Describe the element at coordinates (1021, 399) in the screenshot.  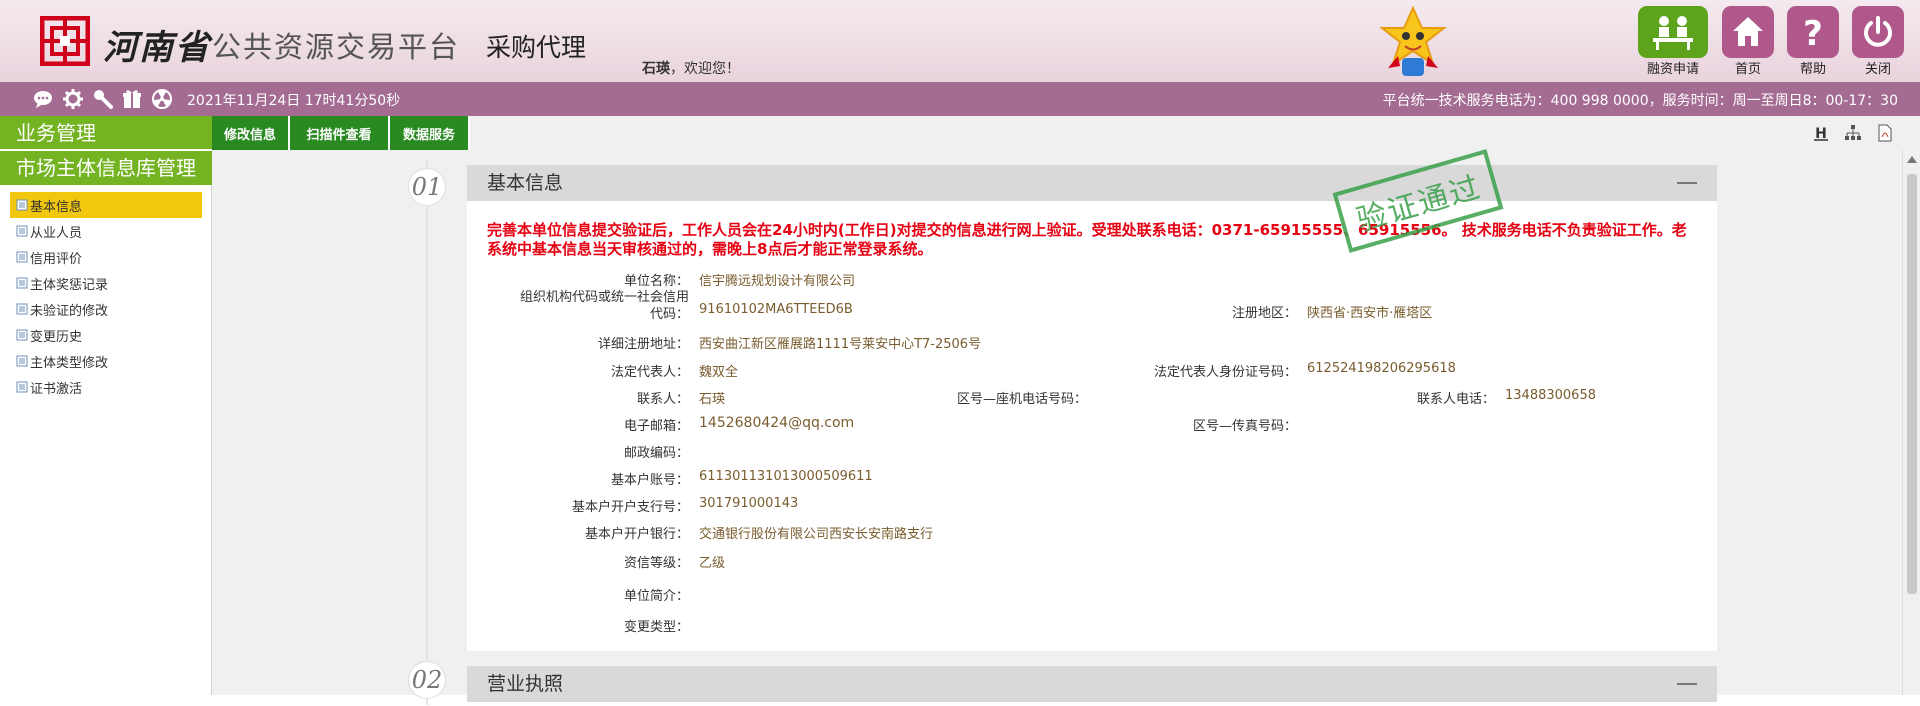
I see `landline-label: 区号—座机电话号码：` at that location.